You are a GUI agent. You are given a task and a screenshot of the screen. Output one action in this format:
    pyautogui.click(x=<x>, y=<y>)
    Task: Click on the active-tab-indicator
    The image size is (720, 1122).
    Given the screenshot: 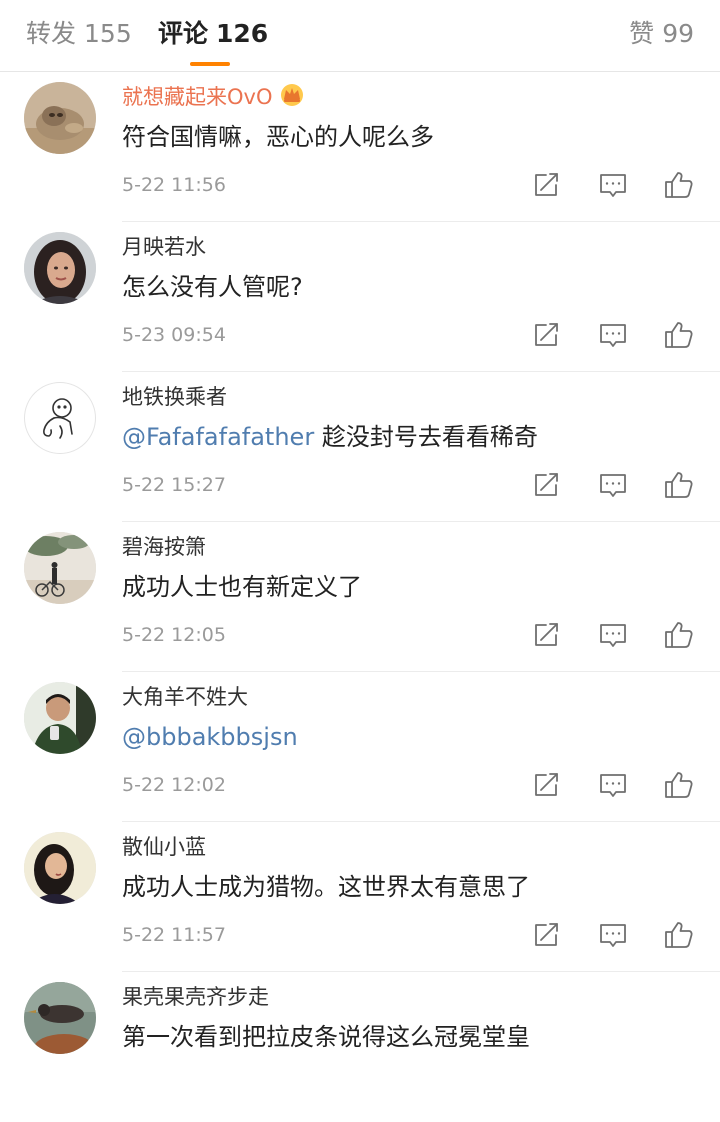 What is the action you would take?
    pyautogui.click(x=210, y=64)
    